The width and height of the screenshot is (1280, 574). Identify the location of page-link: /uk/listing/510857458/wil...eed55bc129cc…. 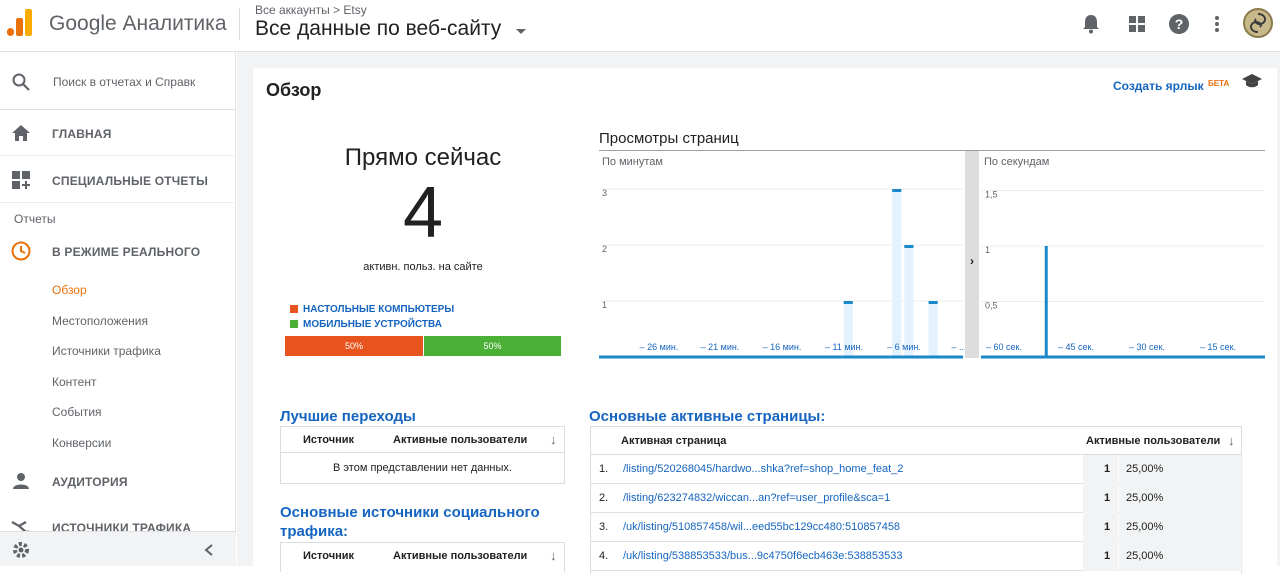
(761, 527).